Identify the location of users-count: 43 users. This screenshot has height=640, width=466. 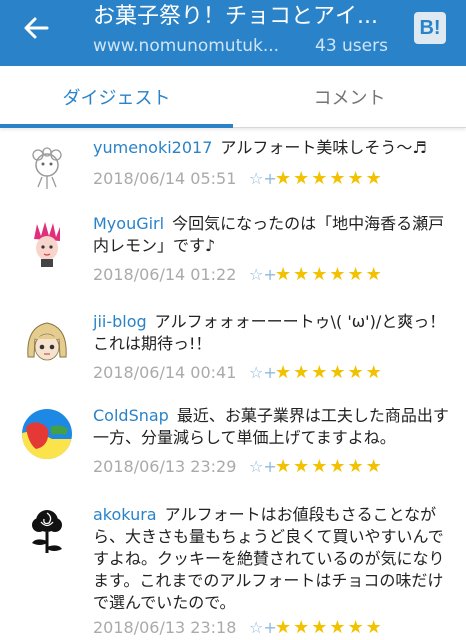
(351, 46).